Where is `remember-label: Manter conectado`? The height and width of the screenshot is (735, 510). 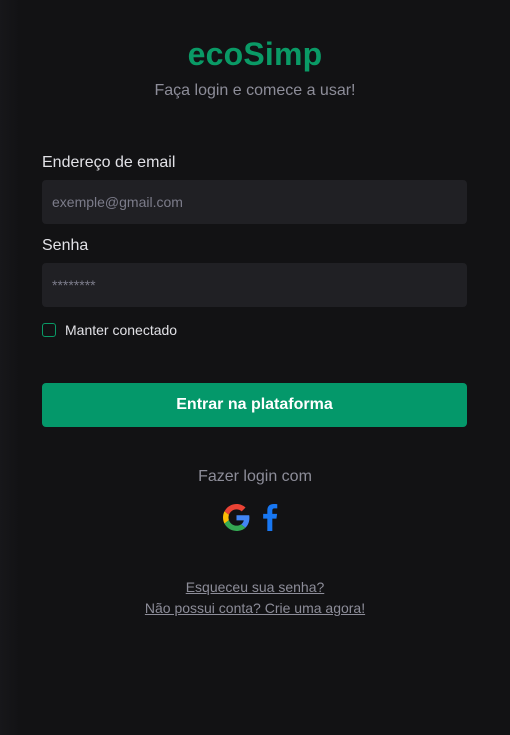
remember-label: Manter conectado is located at coordinates (121, 329).